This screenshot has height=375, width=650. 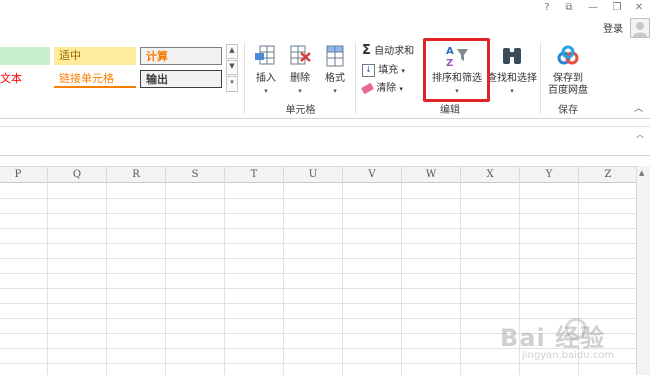 What do you see at coordinates (232, 67) in the screenshot?
I see `gallery-scroll-down: ▼` at bounding box center [232, 67].